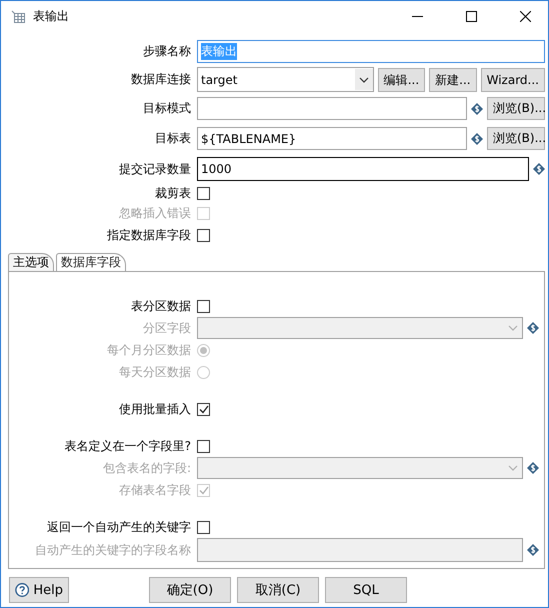 The image size is (549, 608). What do you see at coordinates (148, 235) in the screenshot?
I see `field-label: 指定数据库字段` at bounding box center [148, 235].